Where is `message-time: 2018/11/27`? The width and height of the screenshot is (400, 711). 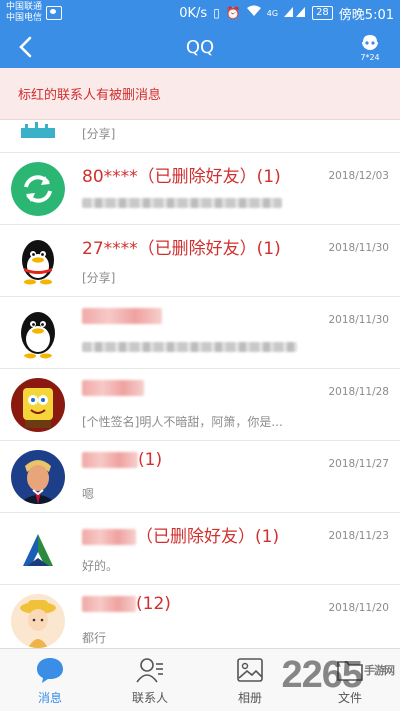 message-time: 2018/11/27 is located at coordinates (358, 464).